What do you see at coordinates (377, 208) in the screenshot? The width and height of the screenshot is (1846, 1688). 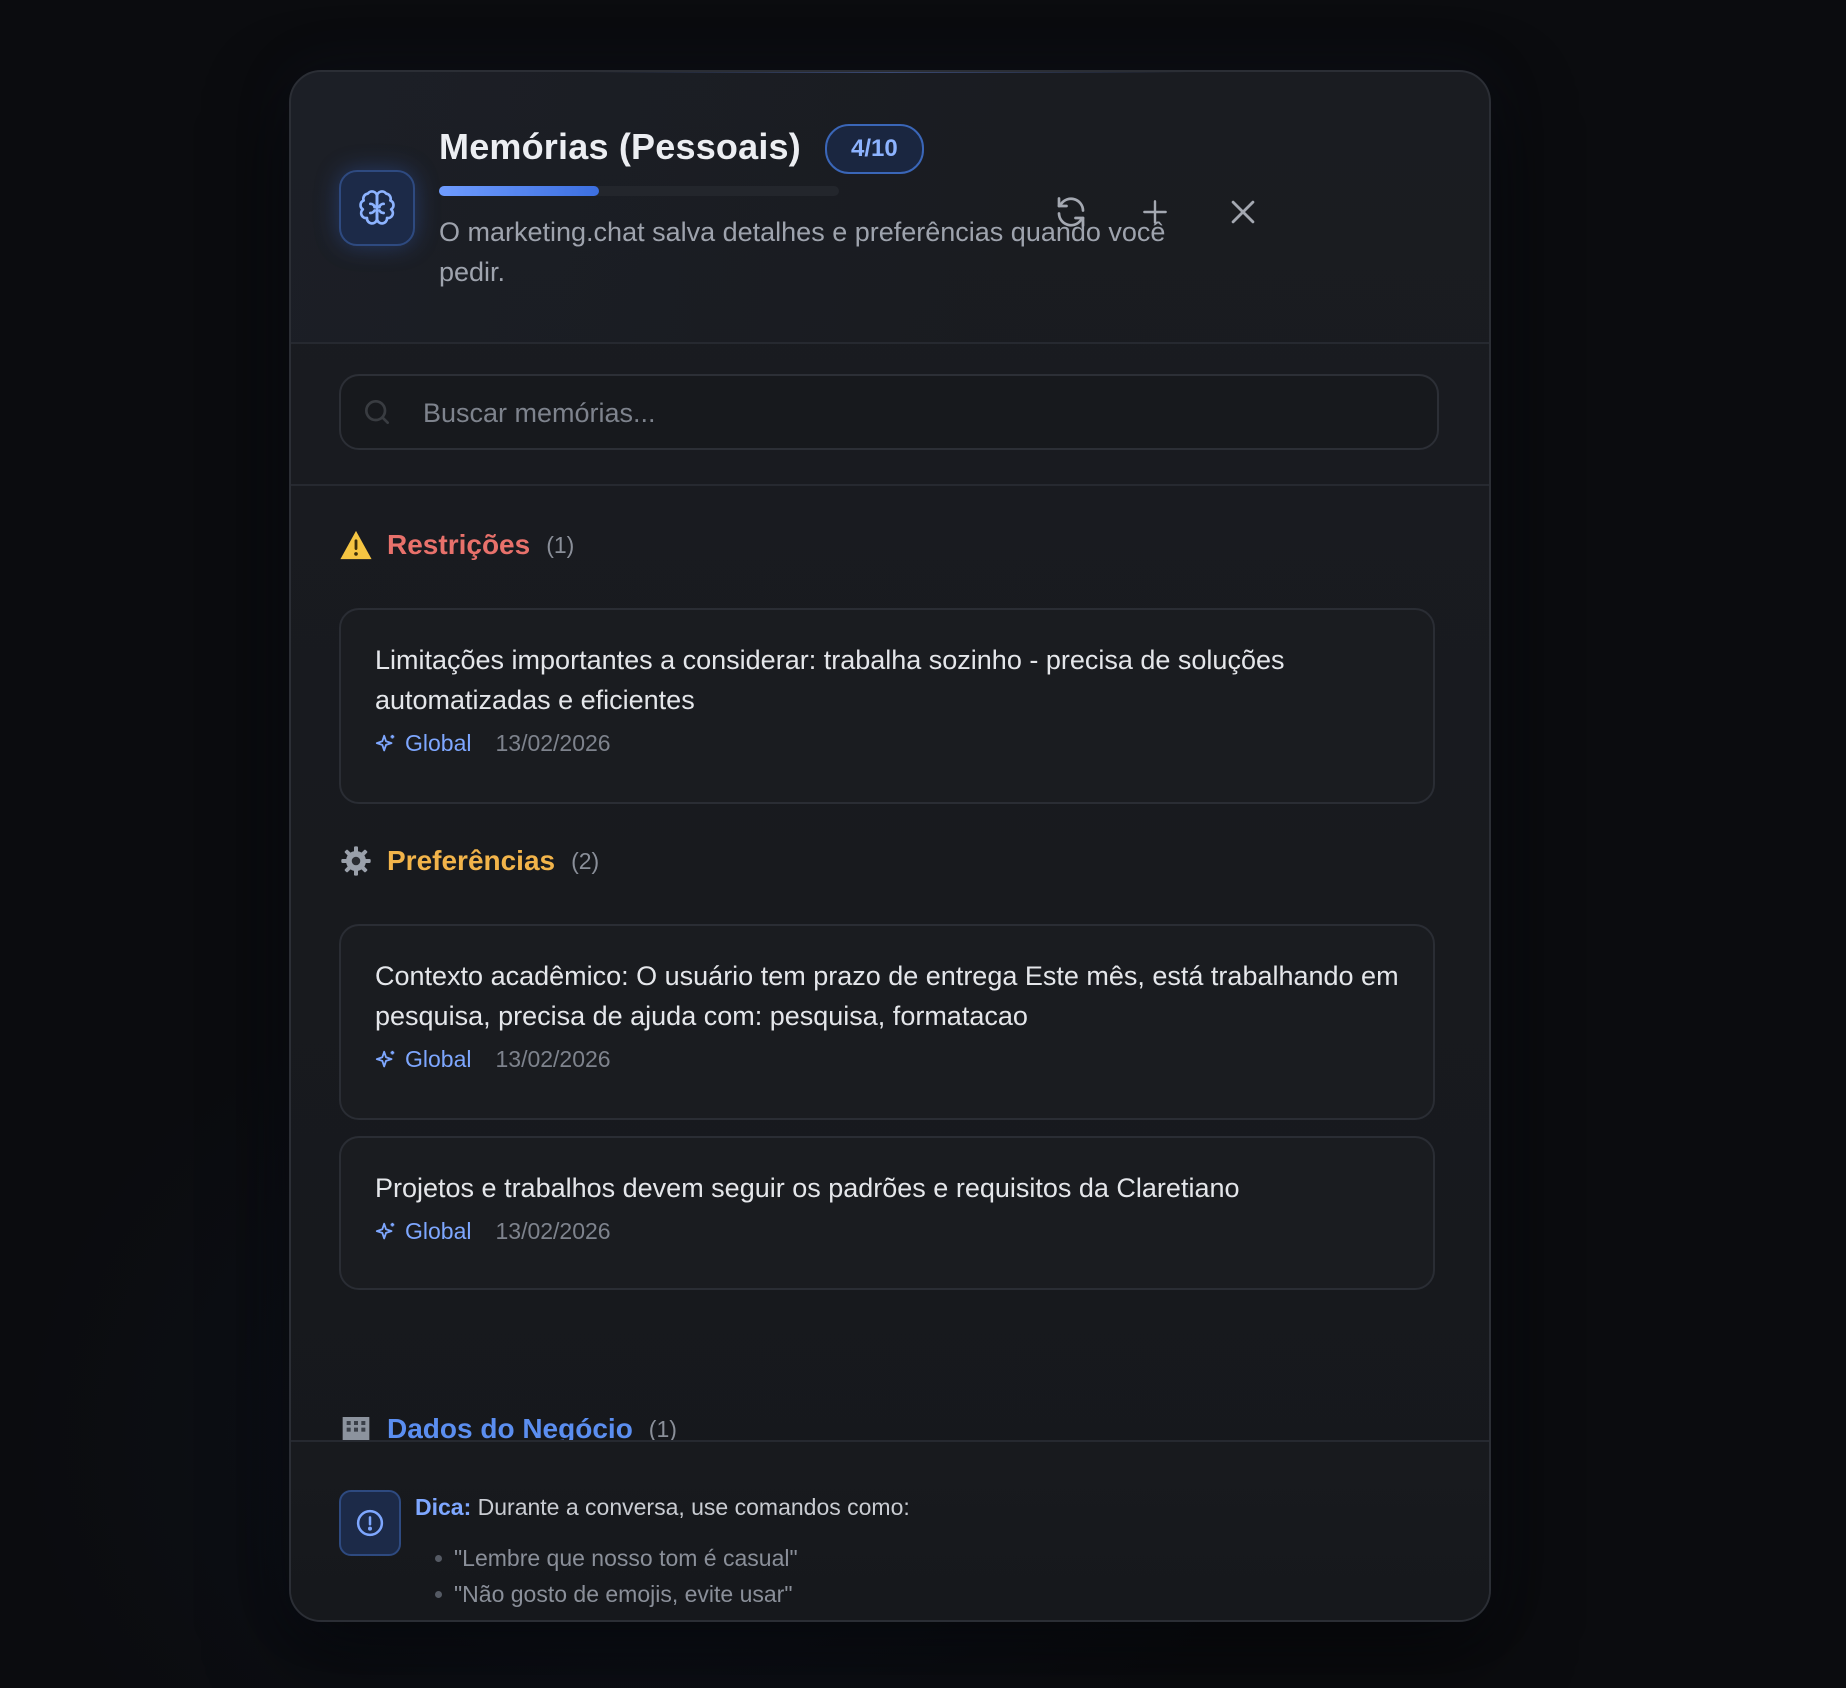 I see `brain-icon` at bounding box center [377, 208].